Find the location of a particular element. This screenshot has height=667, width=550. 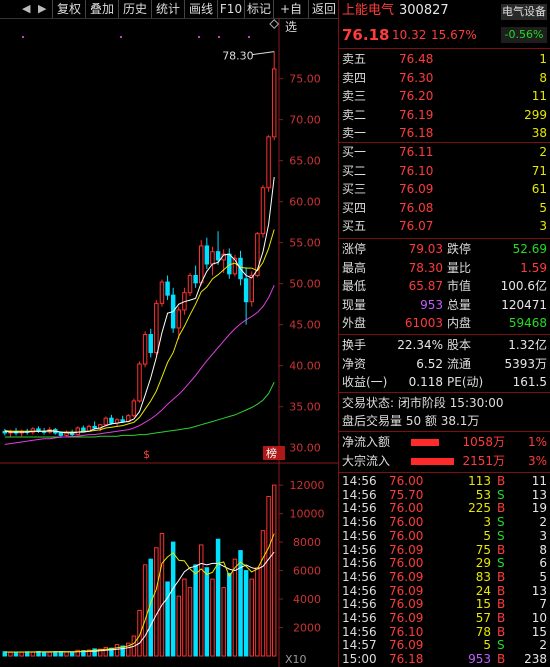

order-book-row: 卖三 76.20 11 is located at coordinates (444, 96).